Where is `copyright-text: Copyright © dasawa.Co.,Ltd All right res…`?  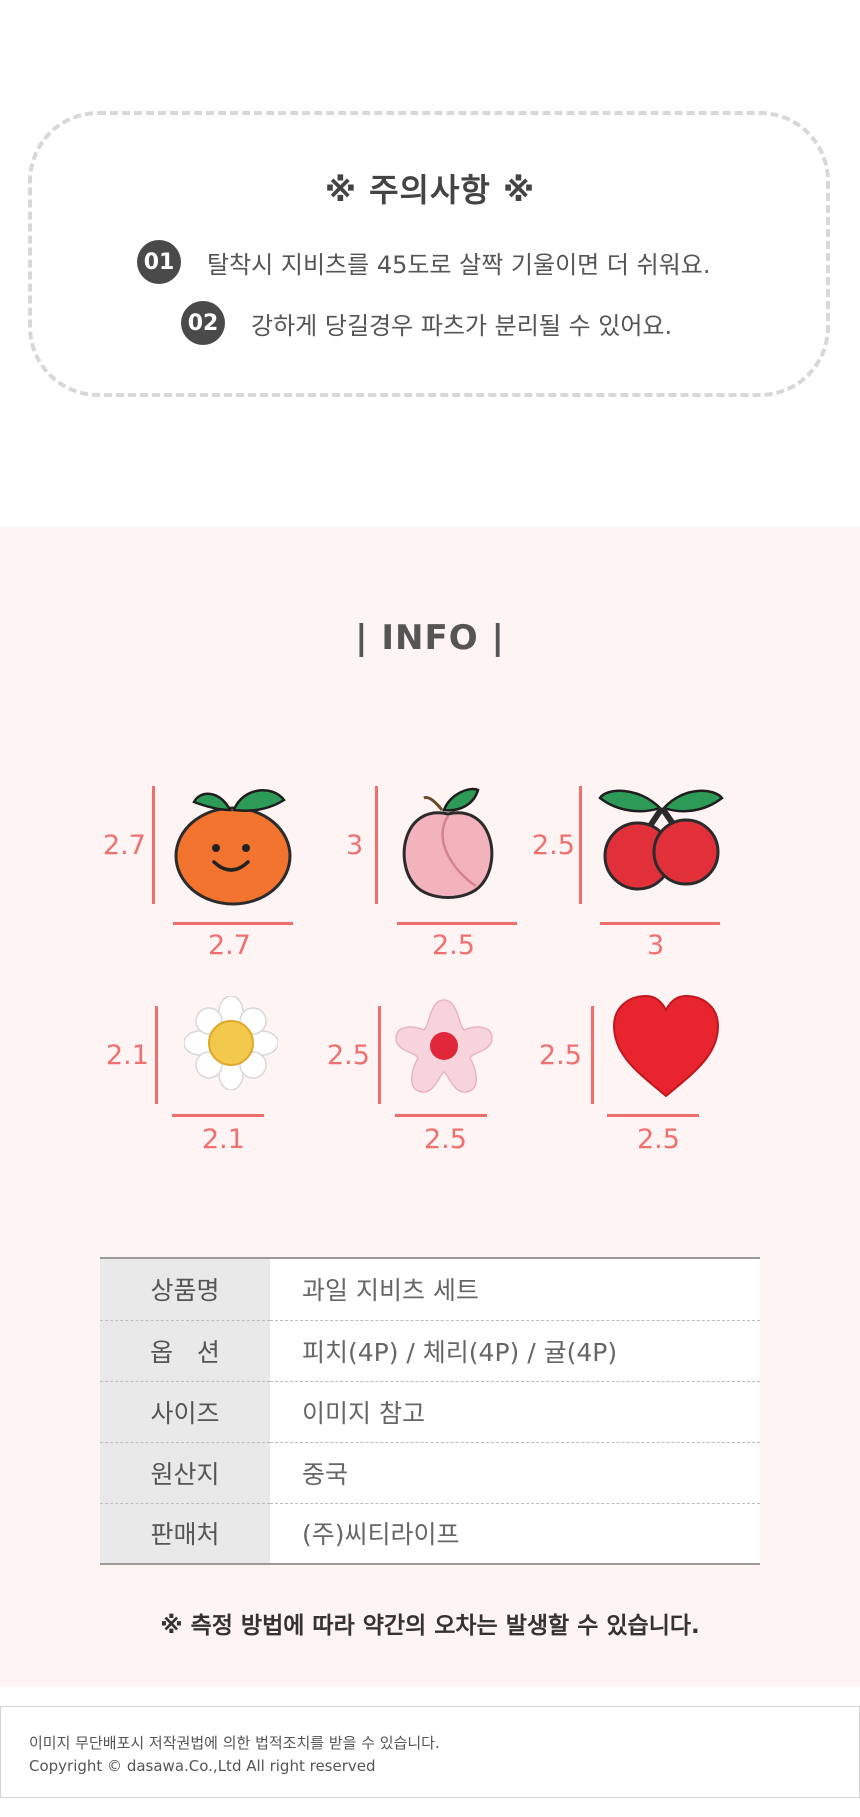 copyright-text: Copyright © dasawa.Co.,Ltd All right res… is located at coordinates (202, 1766).